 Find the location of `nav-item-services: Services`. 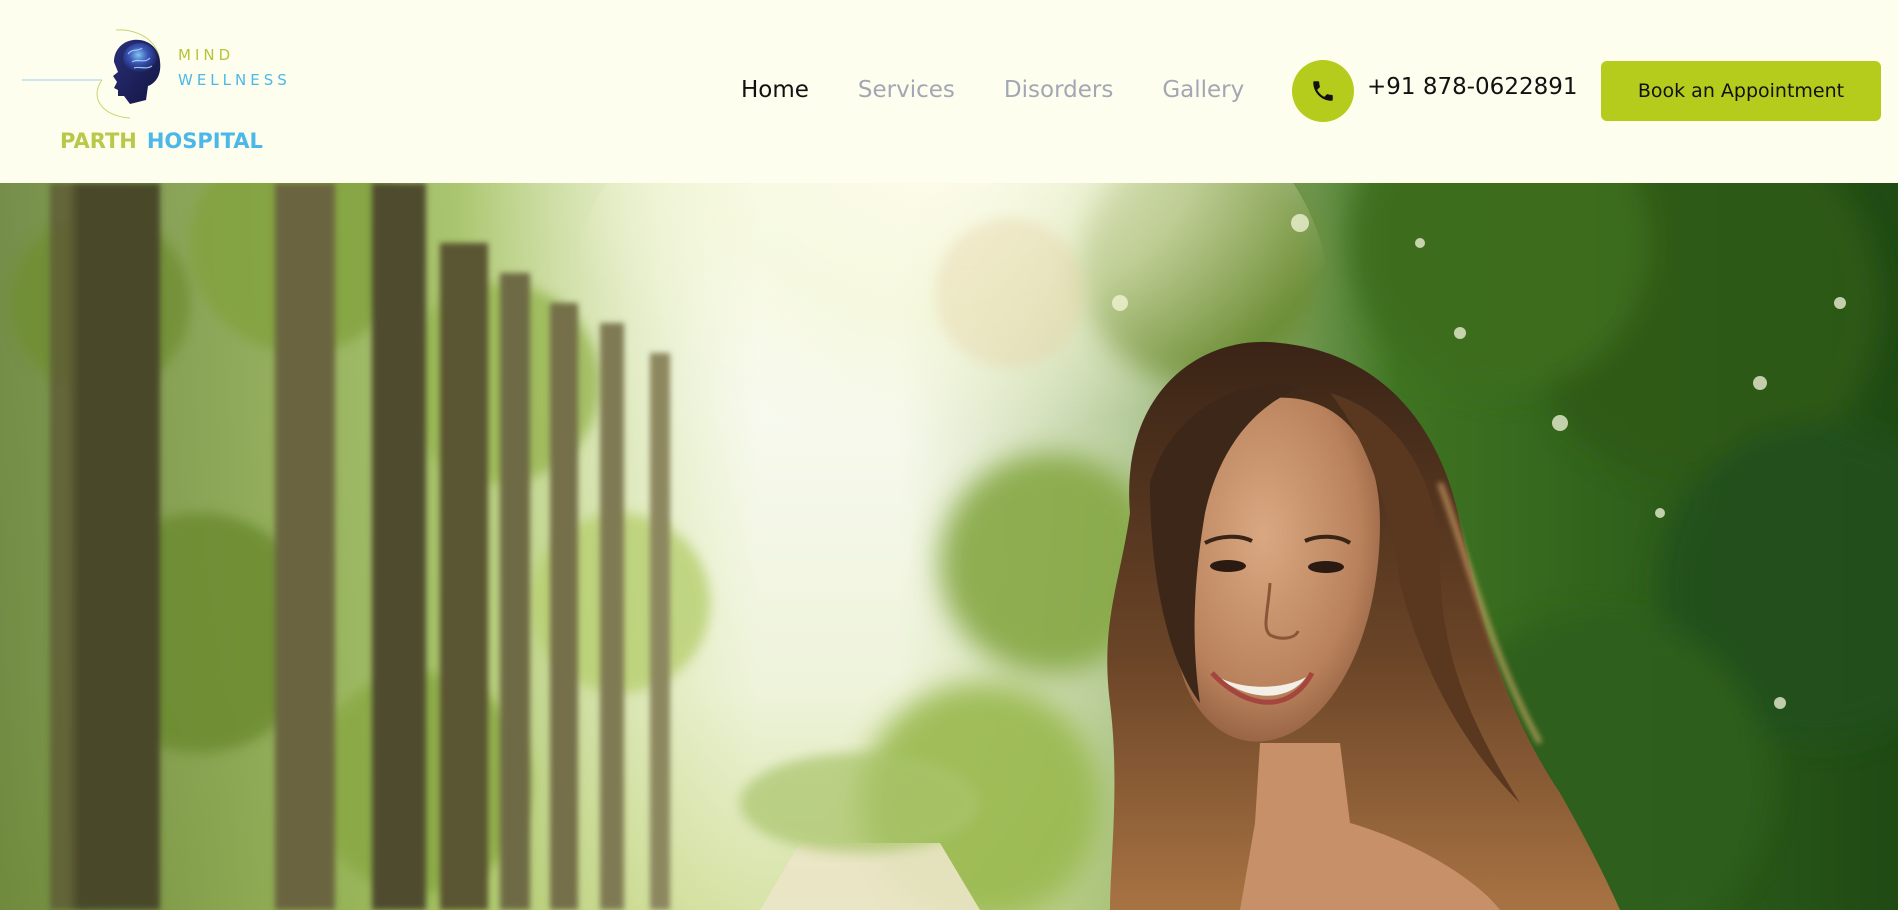

nav-item-services: Services is located at coordinates (906, 90).